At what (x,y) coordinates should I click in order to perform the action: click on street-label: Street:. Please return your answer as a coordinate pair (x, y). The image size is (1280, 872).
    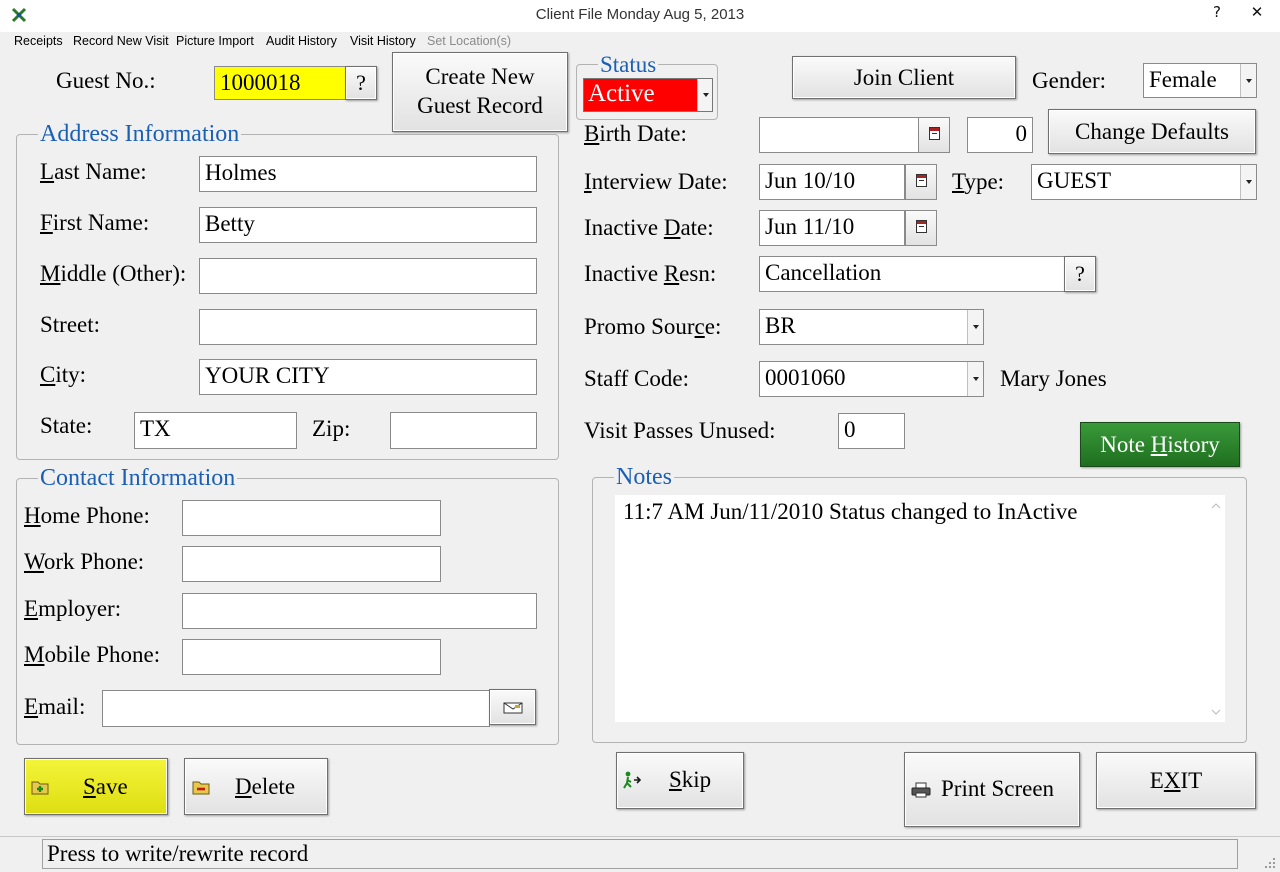
    Looking at the image, I should click on (70, 324).